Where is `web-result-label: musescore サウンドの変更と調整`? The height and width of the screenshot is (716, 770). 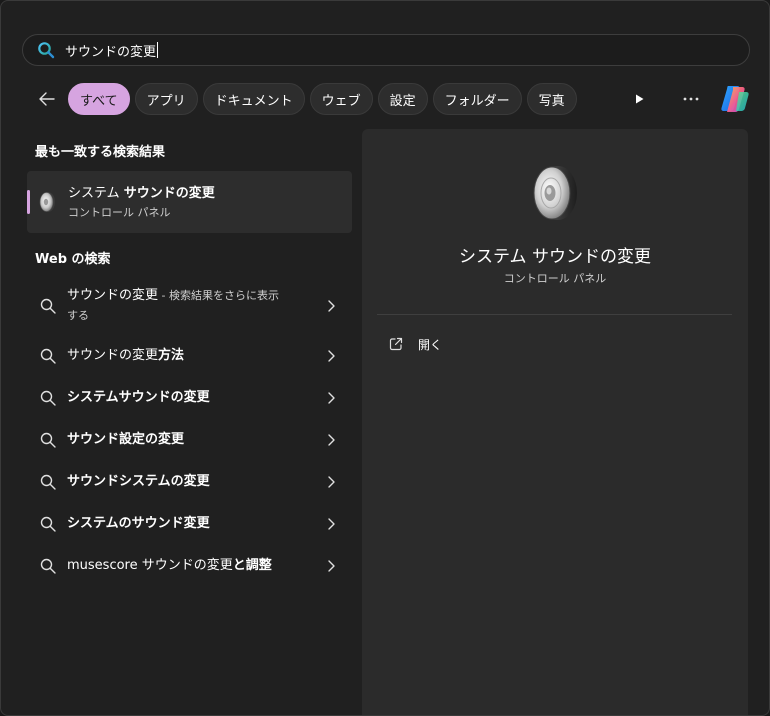 web-result-label: musescore サウンドの変更と調整 is located at coordinates (195, 566).